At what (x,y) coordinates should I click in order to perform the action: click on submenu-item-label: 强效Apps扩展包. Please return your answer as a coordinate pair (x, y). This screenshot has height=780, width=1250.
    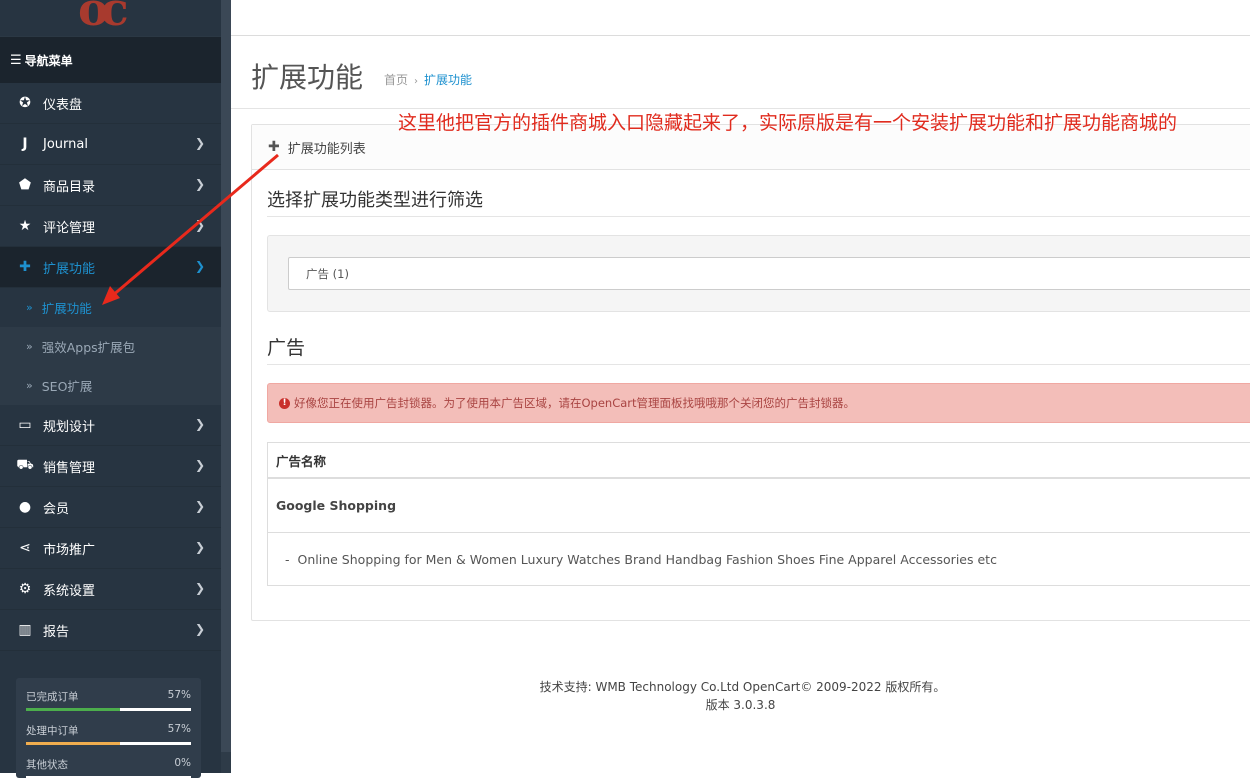
    Looking at the image, I should click on (88, 346).